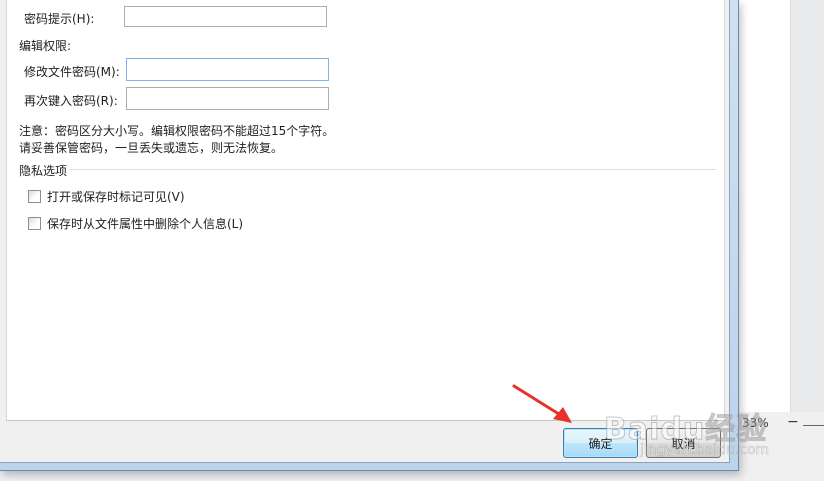  What do you see at coordinates (45, 46) in the screenshot?
I see `edit-permission-section-label: 编辑权限:` at bounding box center [45, 46].